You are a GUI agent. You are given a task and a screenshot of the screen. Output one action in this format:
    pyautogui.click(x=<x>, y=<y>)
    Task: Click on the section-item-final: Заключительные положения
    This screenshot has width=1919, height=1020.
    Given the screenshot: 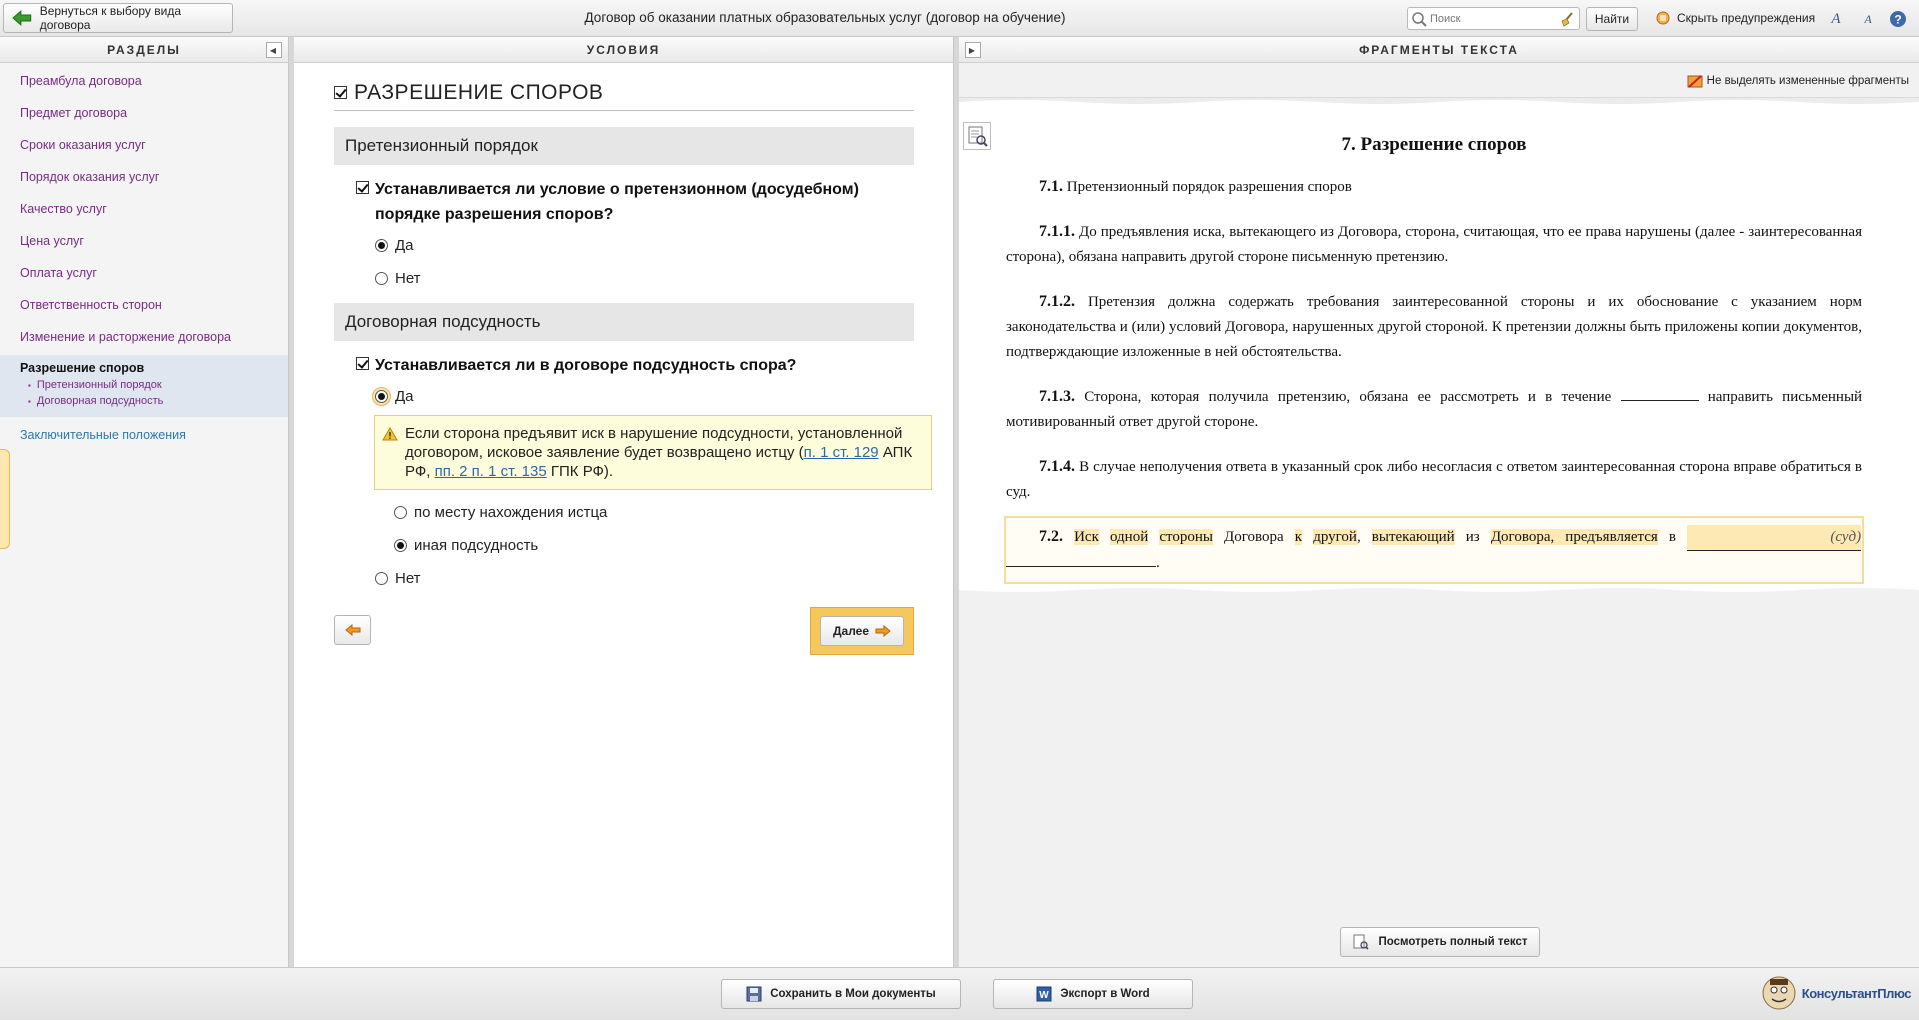 What is the action you would take?
    pyautogui.click(x=144, y=435)
    